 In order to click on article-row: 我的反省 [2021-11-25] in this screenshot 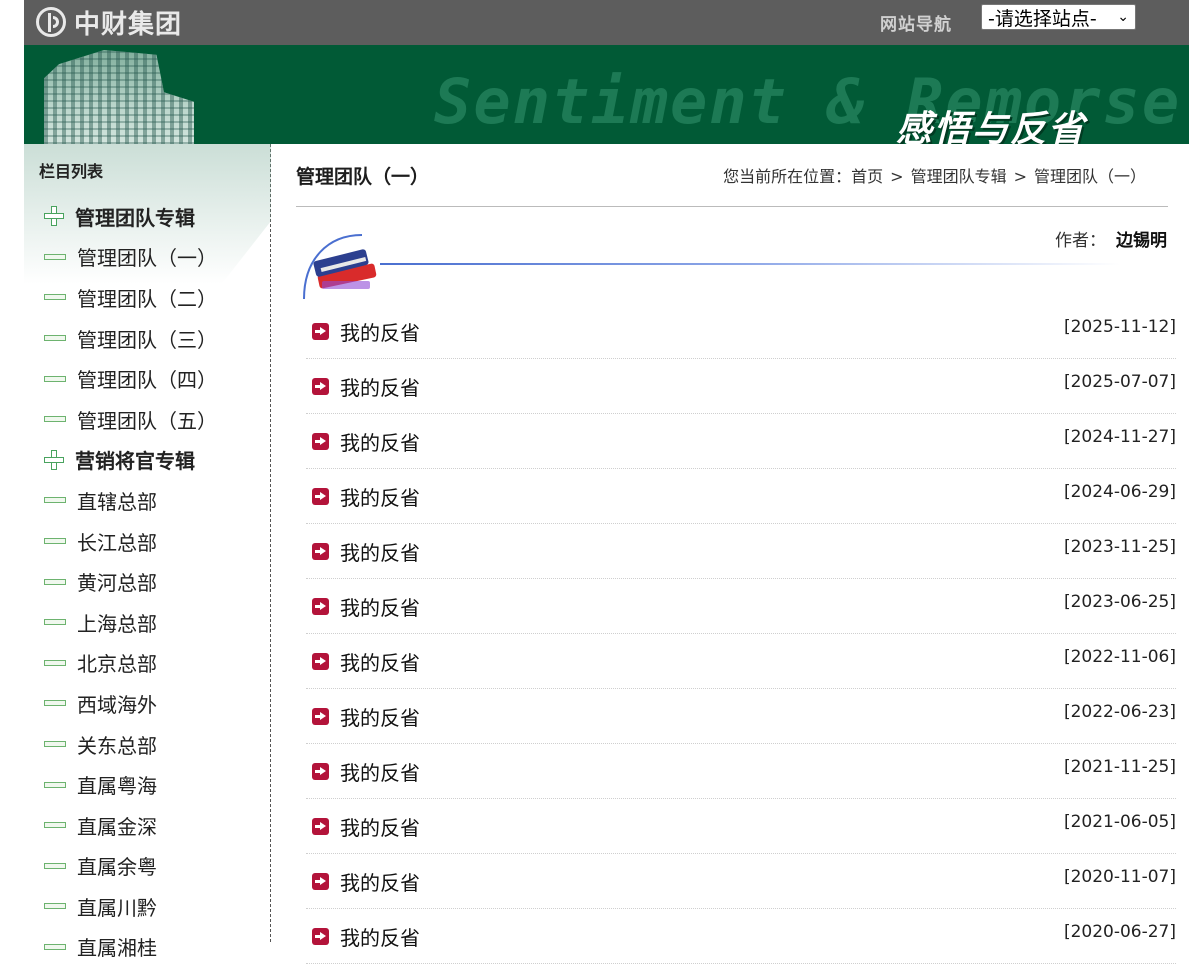, I will do `click(741, 771)`.